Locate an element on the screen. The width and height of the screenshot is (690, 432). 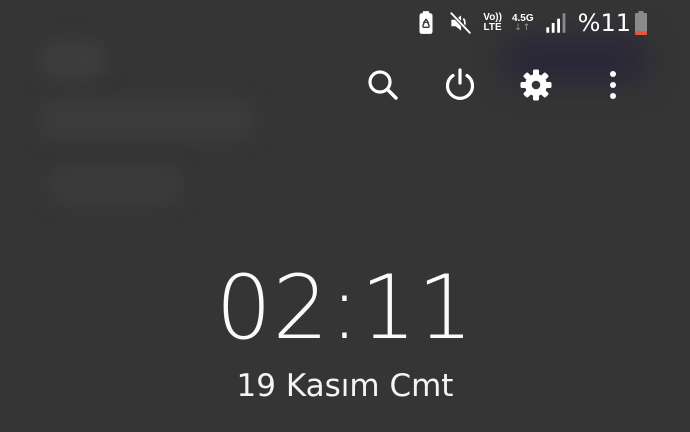
power-icon is located at coordinates (460, 84).